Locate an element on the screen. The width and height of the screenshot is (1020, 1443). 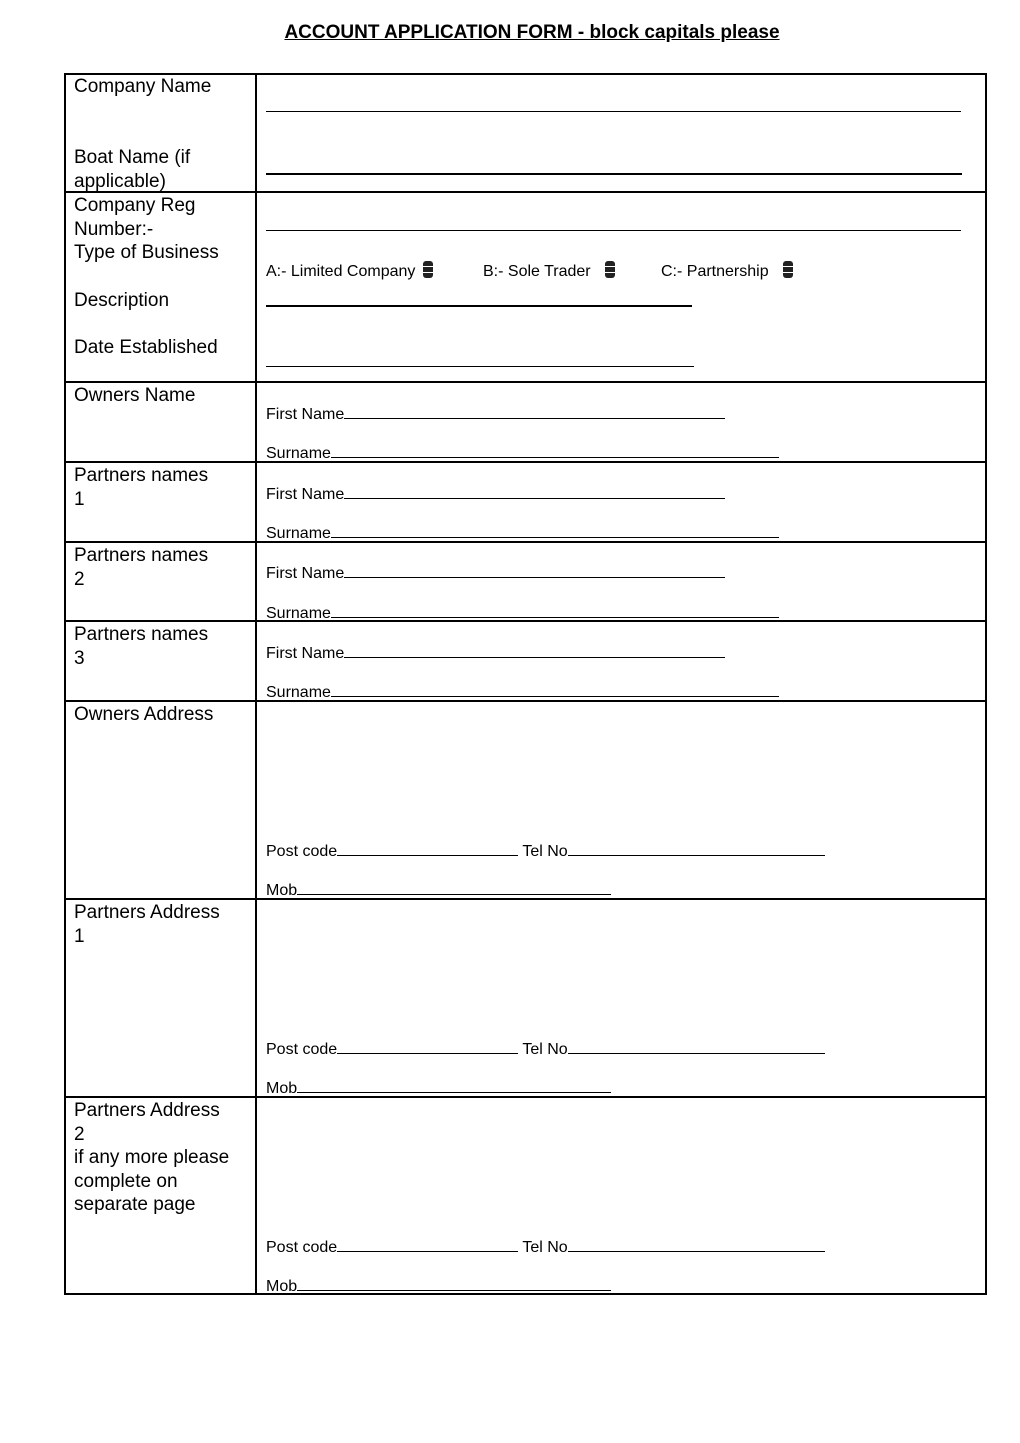
partner1-postcode-field: Post code Tel No is located at coordinates (545, 1049).